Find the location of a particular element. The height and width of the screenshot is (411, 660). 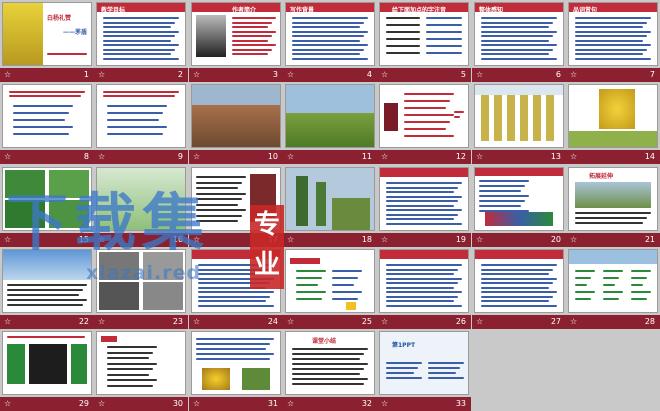

slide-number: 21 is located at coordinates (649, 239).